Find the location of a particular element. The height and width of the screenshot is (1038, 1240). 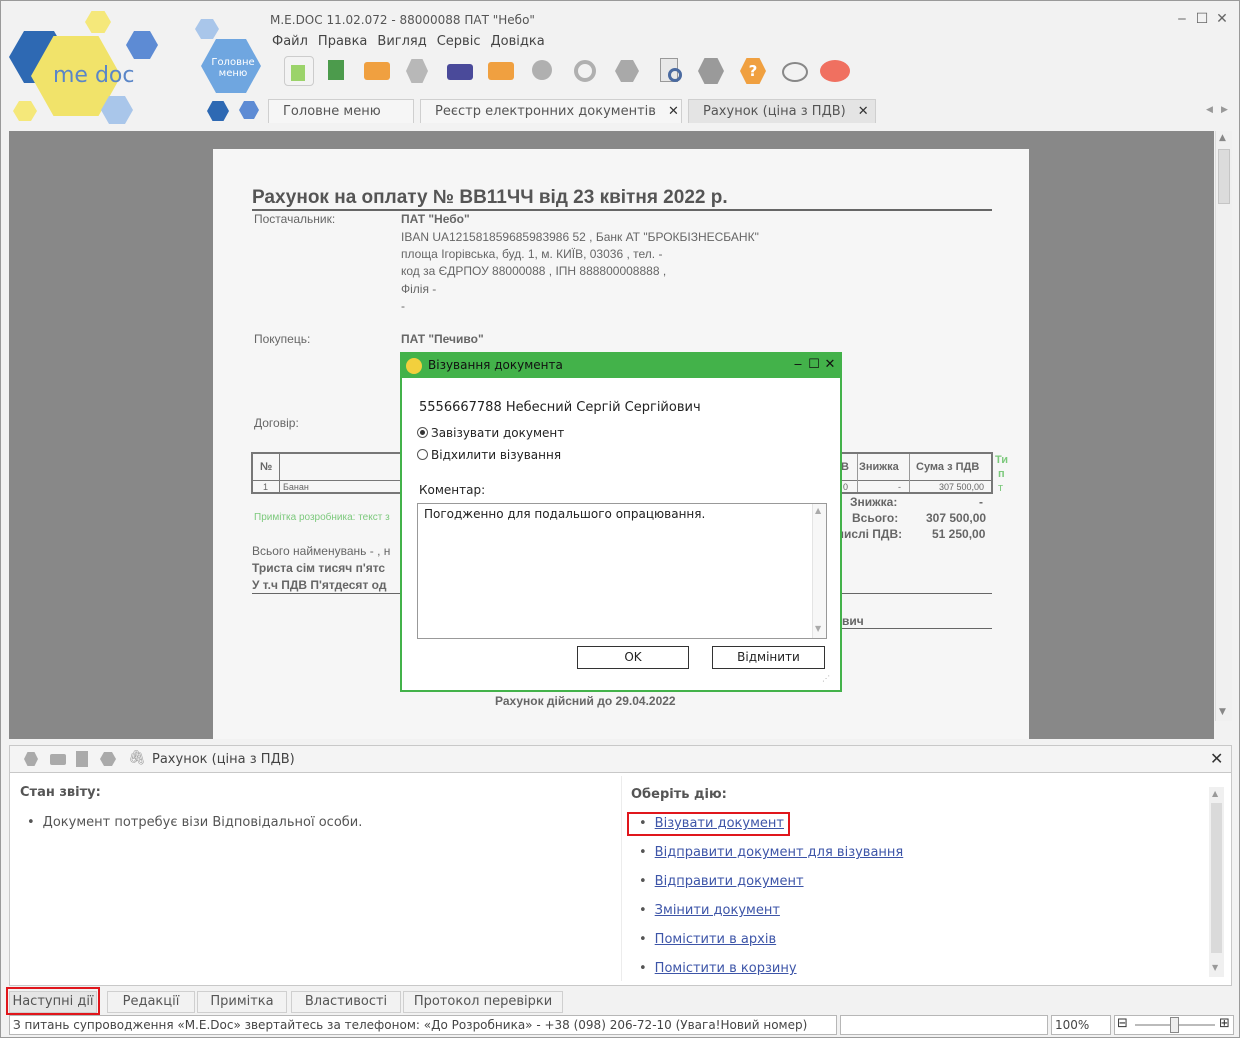

action-link: Помістити в корзину is located at coordinates (726, 968).